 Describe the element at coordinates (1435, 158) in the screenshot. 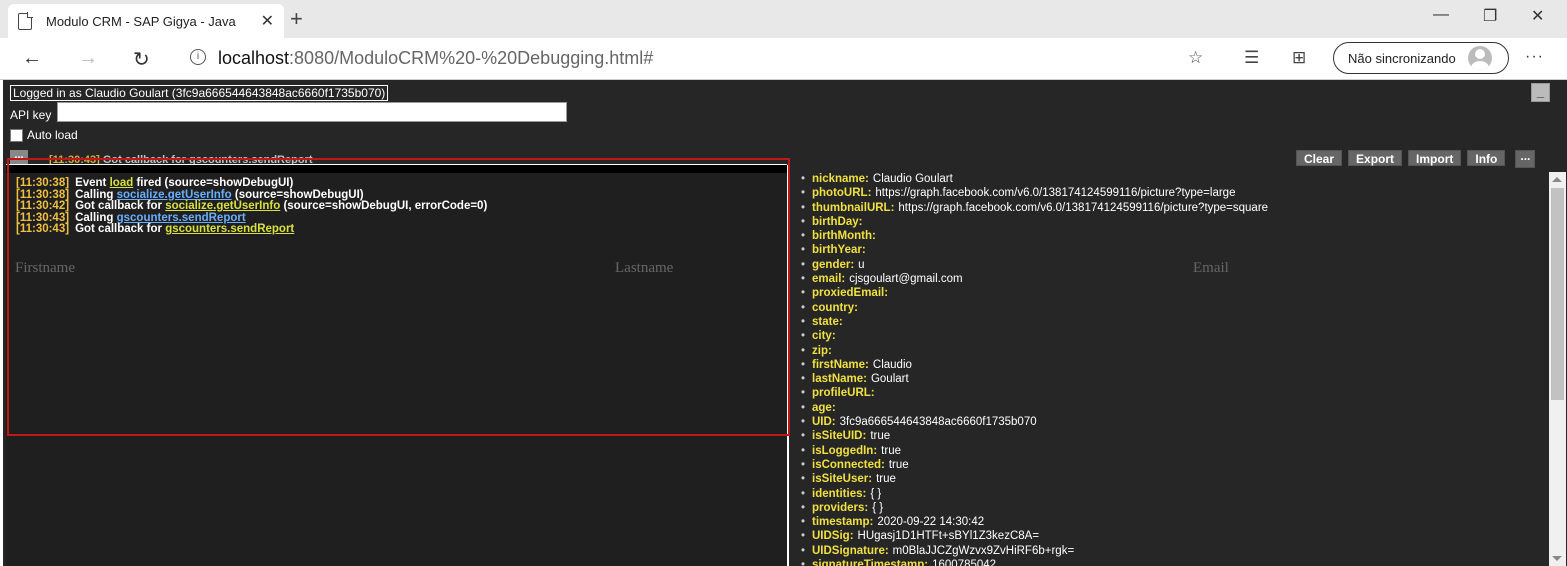

I see `import-button: Import` at that location.